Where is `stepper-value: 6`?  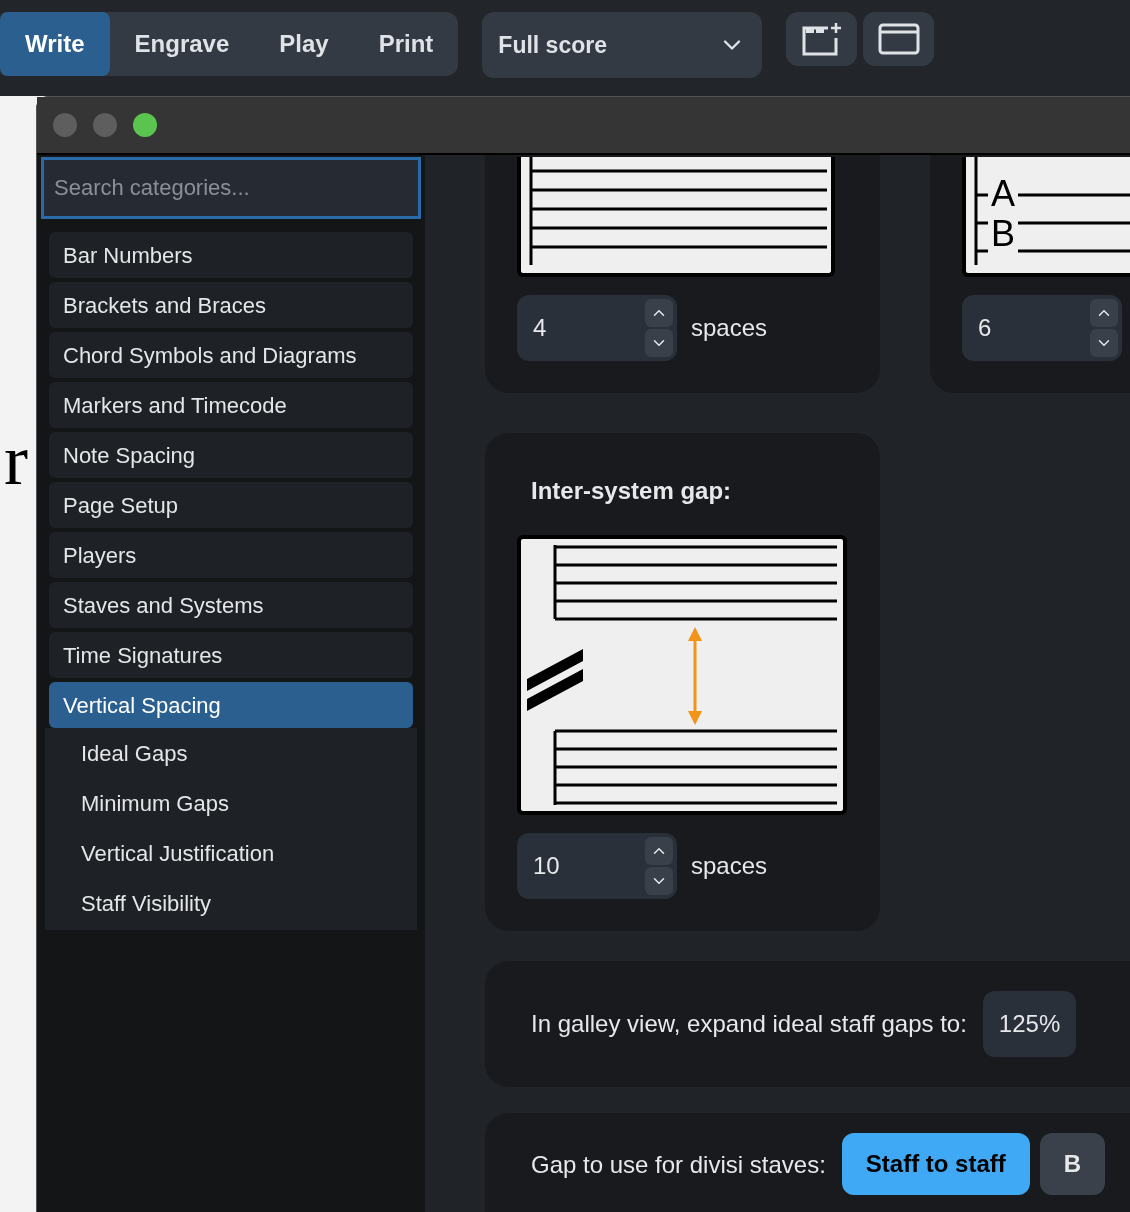 stepper-value: 6 is located at coordinates (985, 328).